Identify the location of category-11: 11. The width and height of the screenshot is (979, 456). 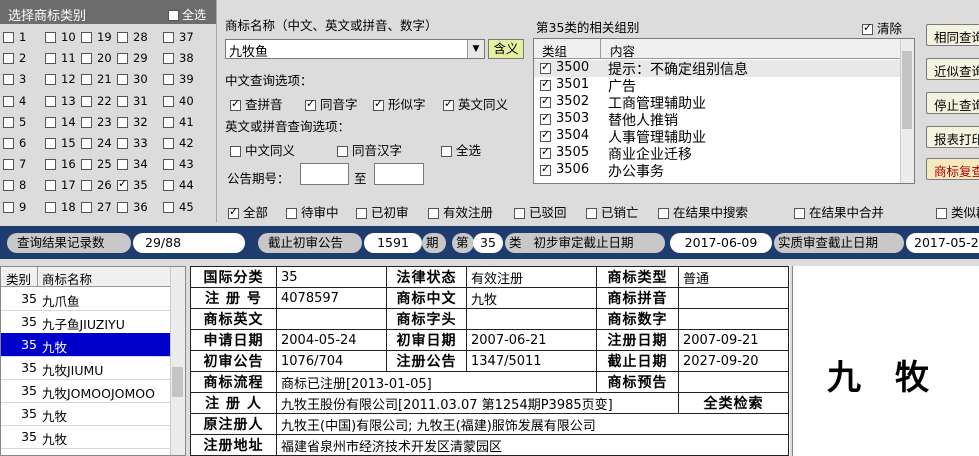
(65, 60).